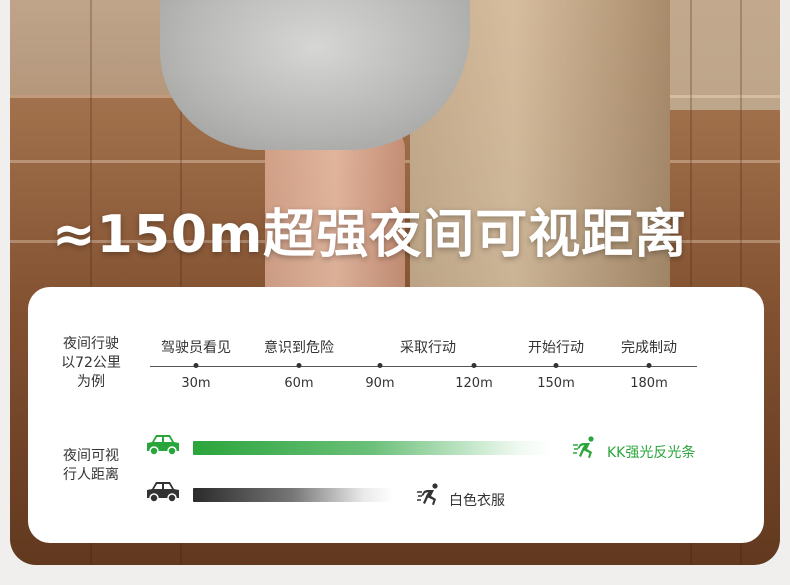  I want to click on distance-label: 150m, so click(556, 383).